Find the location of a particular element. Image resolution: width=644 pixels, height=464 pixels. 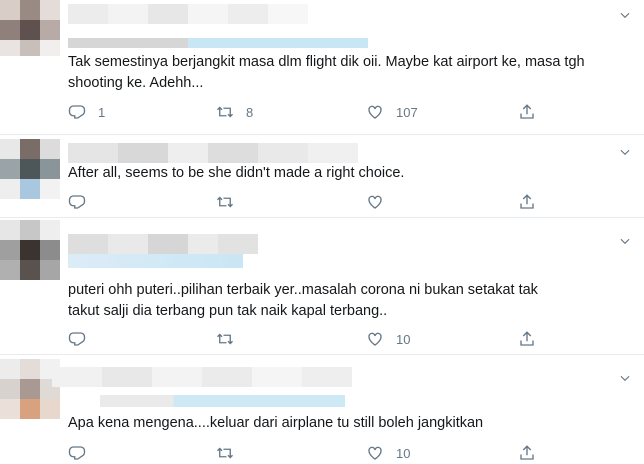

like-button is located at coordinates (381, 202).